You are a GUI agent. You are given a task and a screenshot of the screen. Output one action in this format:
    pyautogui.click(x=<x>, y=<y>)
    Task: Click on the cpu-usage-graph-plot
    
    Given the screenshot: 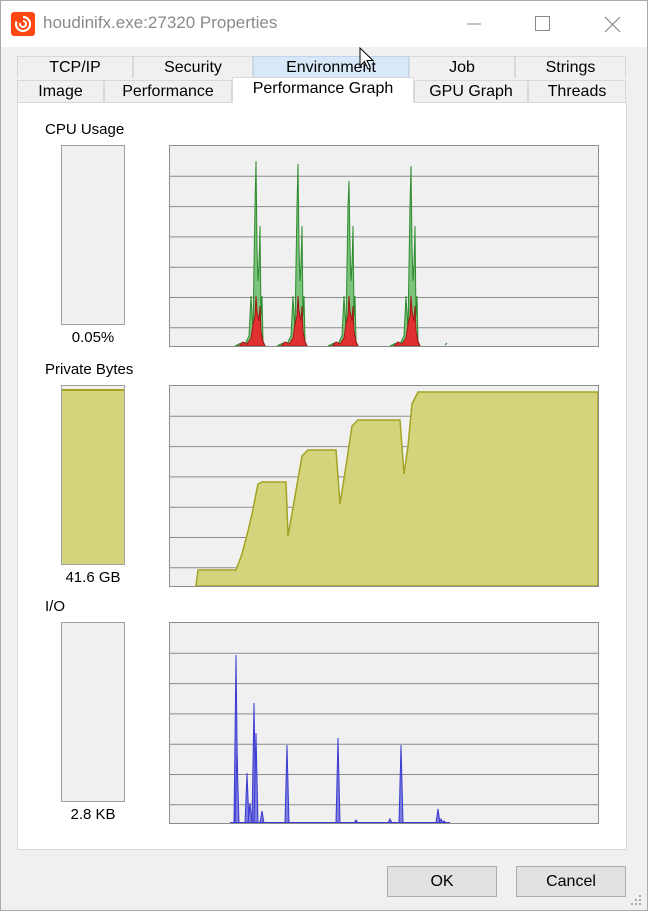 What is the action you would take?
    pyautogui.click(x=384, y=253)
    